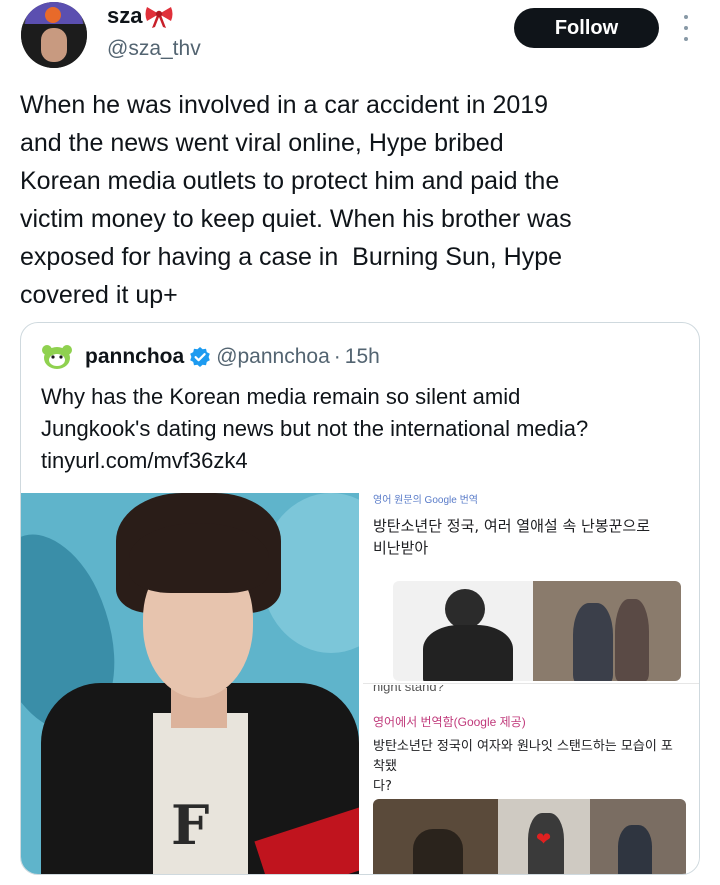 Image resolution: width=720 pixels, height=885 pixels. I want to click on author-avatar, so click(54, 35).